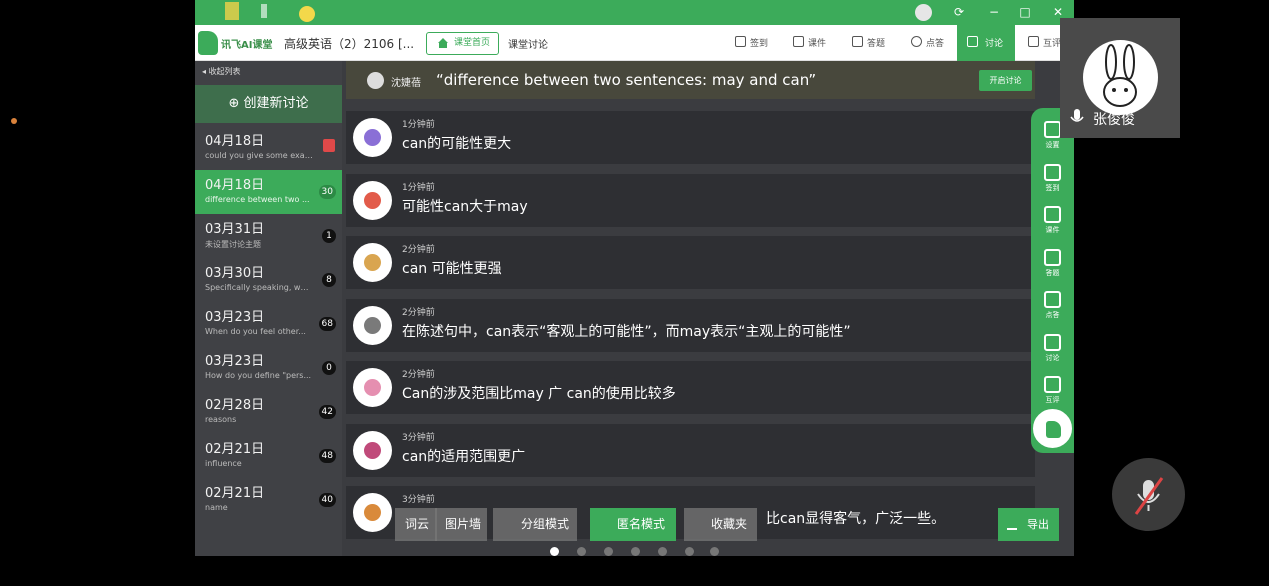  I want to click on mute-button, so click(1148, 494).